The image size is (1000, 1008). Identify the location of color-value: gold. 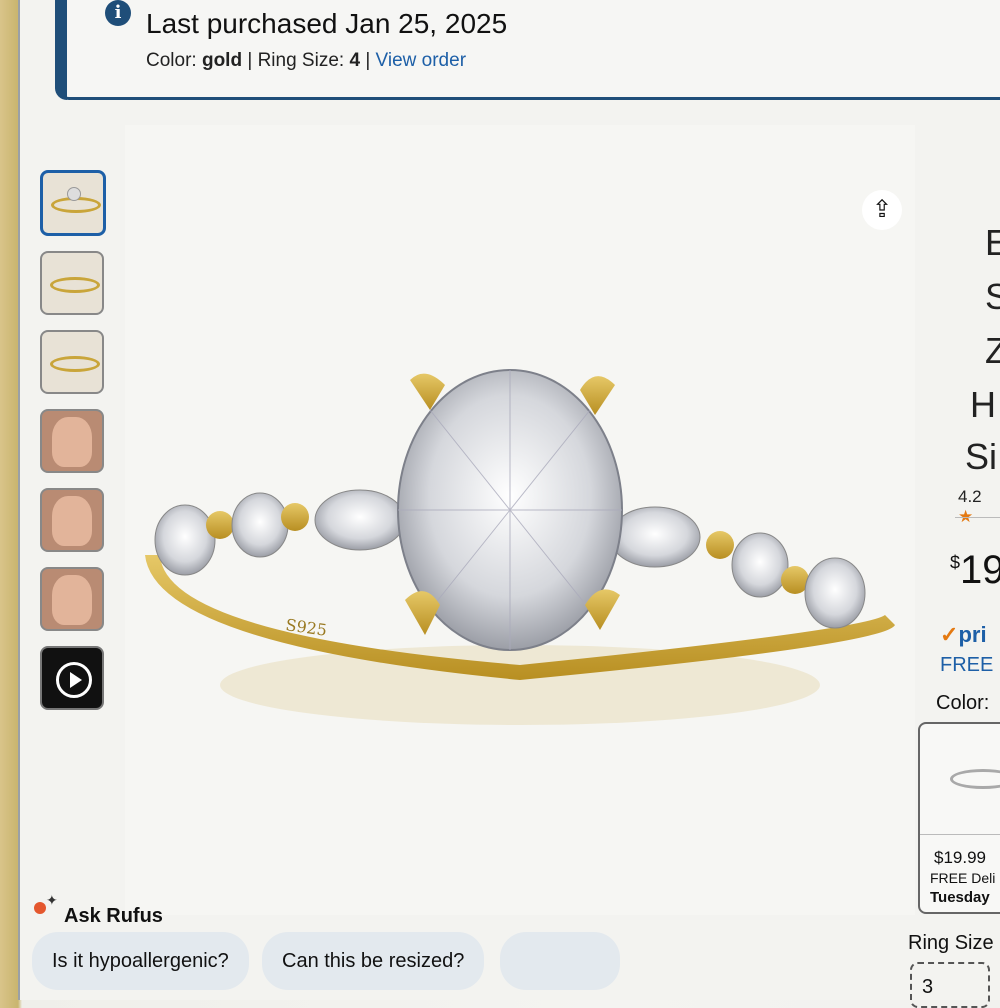
(222, 60).